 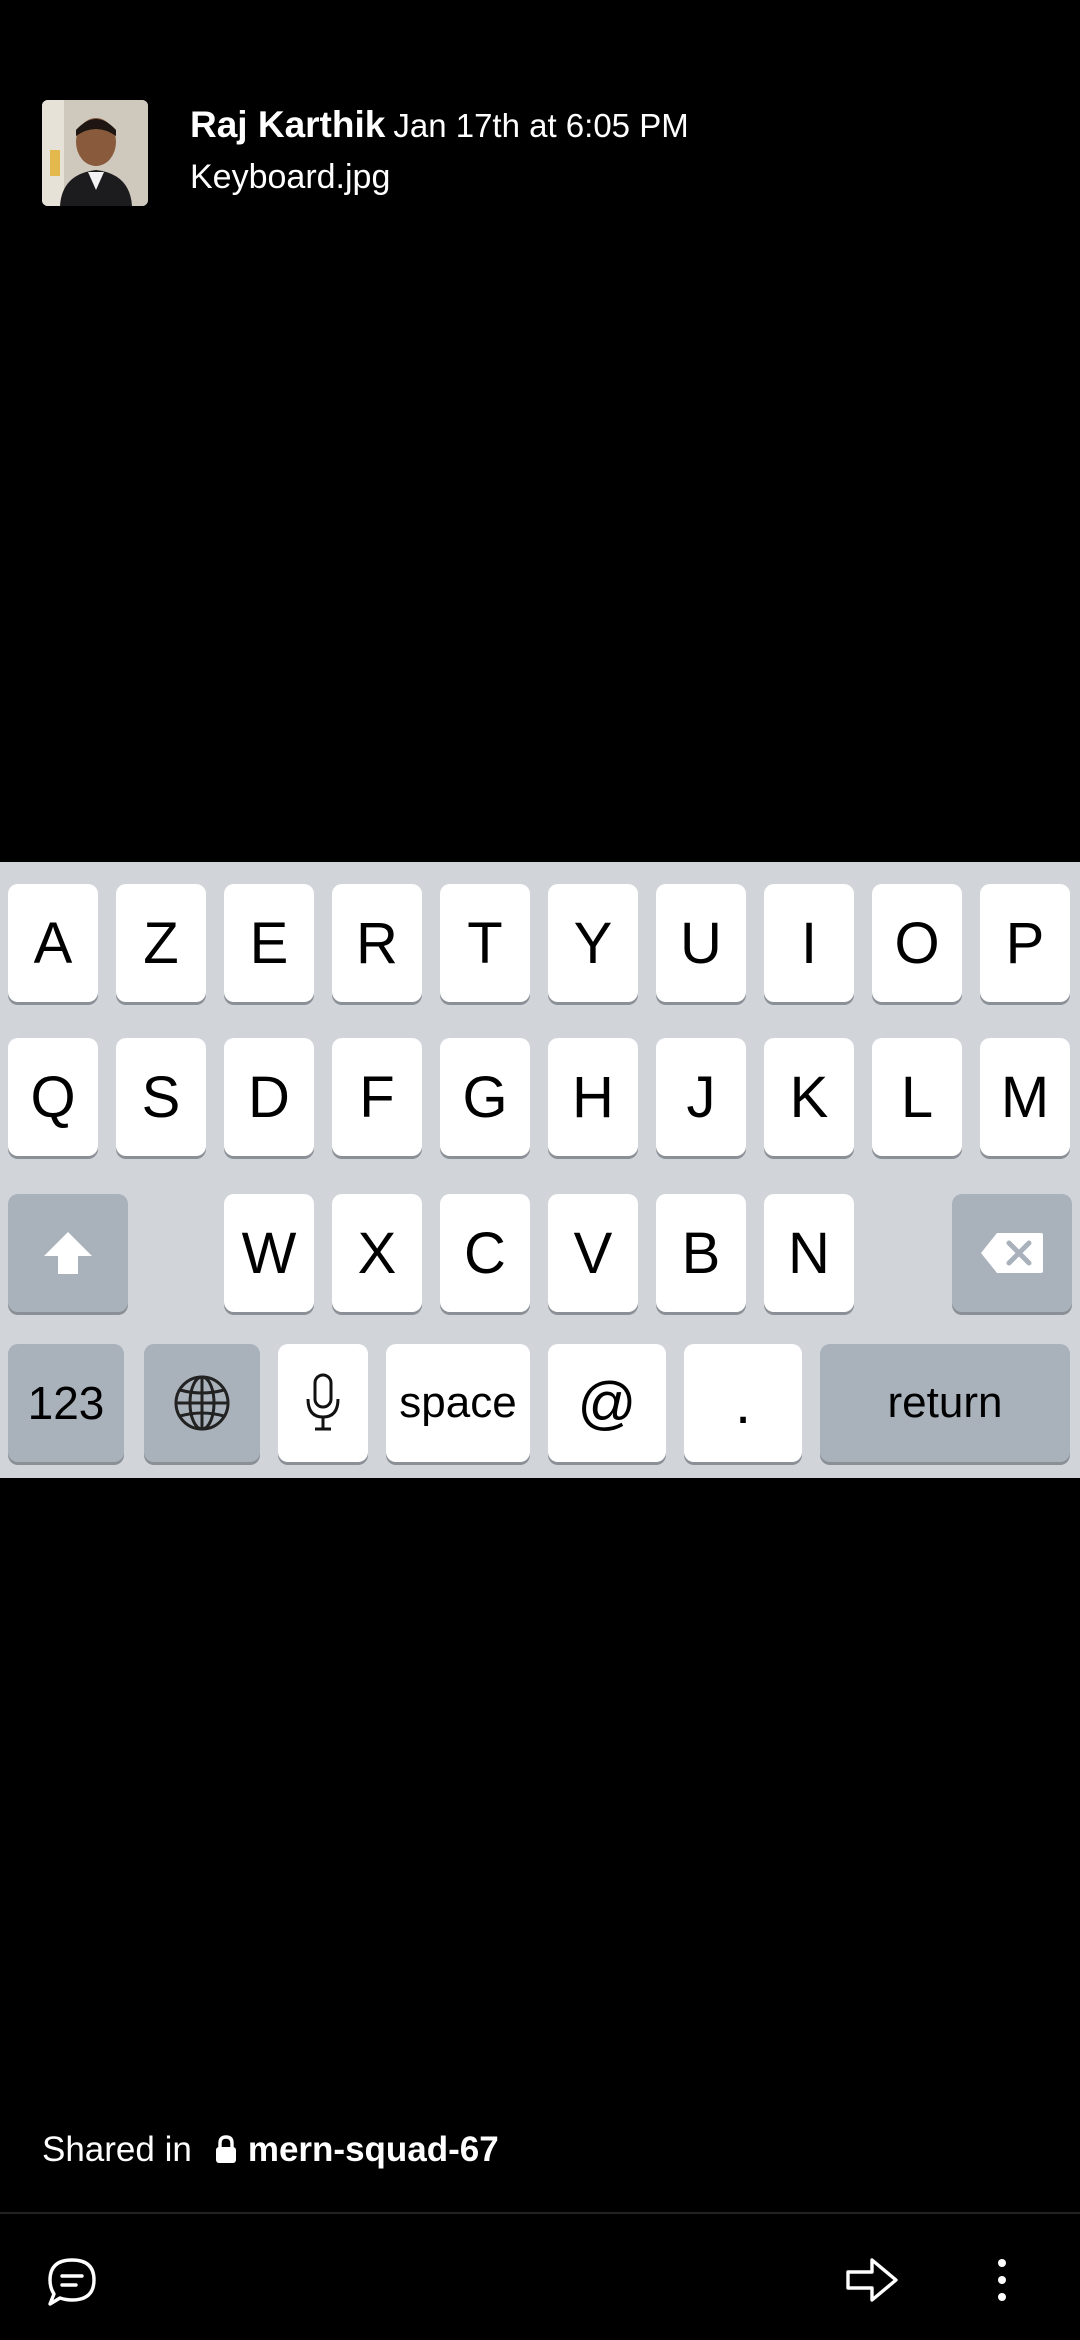 I want to click on lock-icon, so click(x=226, y=2150).